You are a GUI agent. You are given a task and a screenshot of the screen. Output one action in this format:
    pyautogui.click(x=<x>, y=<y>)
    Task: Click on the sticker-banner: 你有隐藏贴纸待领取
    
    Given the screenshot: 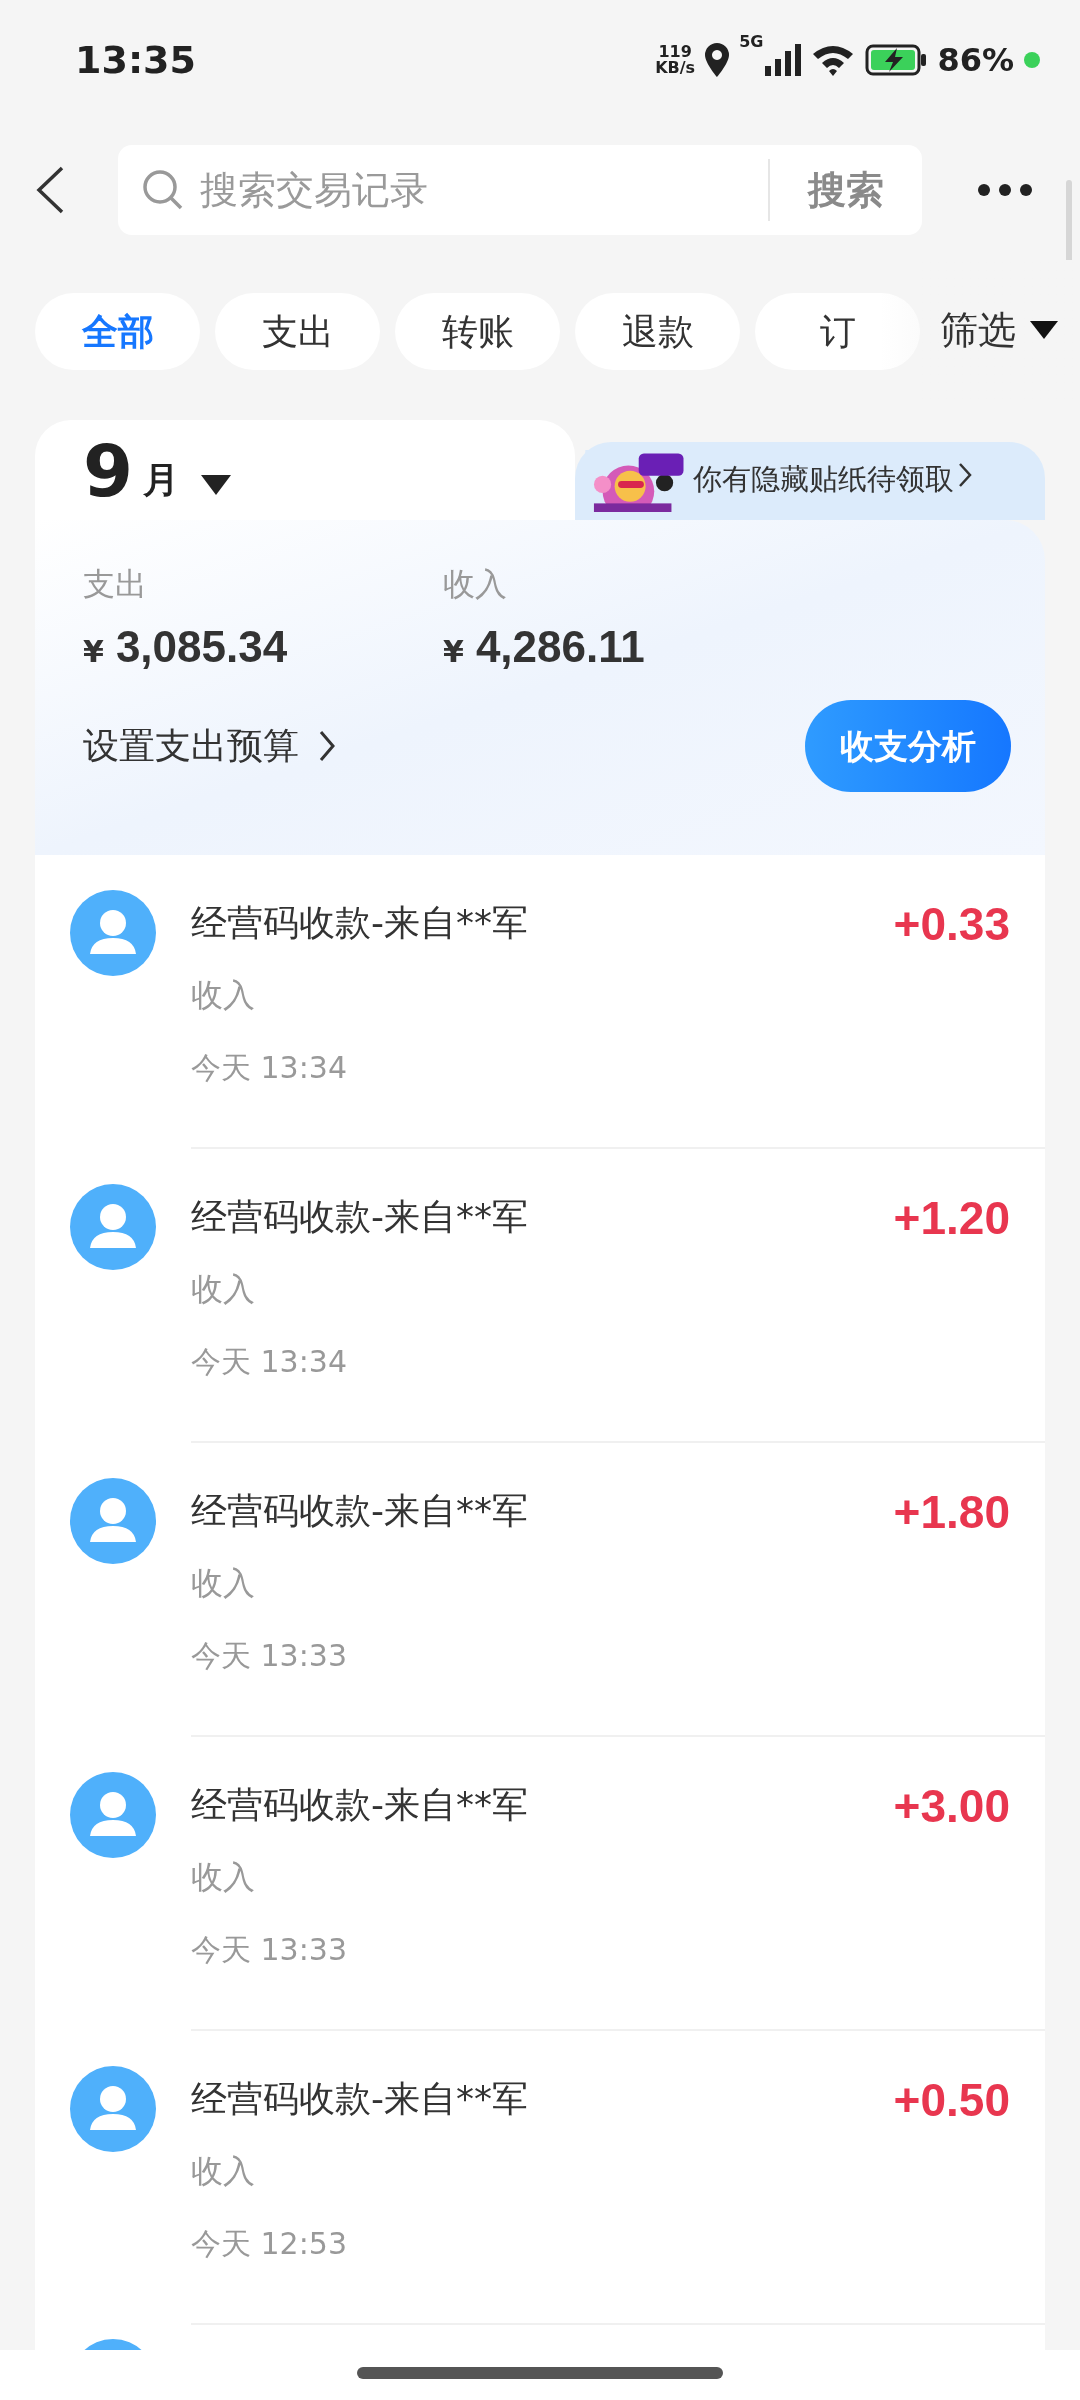 What is the action you would take?
    pyautogui.click(x=810, y=481)
    